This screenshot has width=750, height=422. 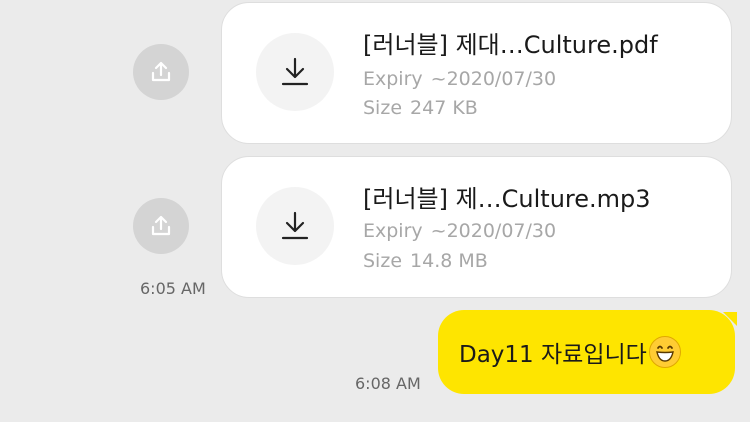 I want to click on grinning-face-emoji-icon, so click(x=664, y=352).